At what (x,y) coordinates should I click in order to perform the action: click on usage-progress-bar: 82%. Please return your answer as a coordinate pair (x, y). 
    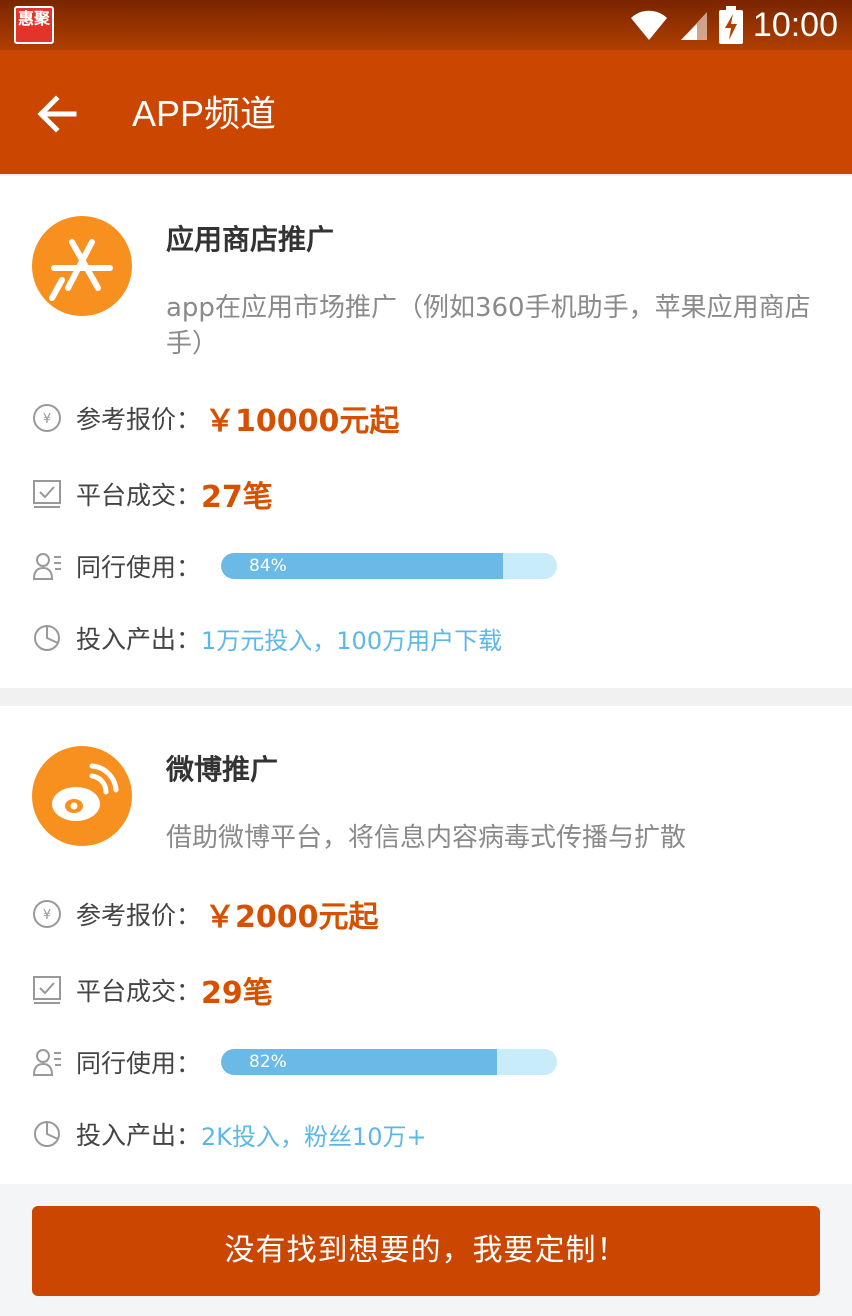
    Looking at the image, I should click on (389, 1062).